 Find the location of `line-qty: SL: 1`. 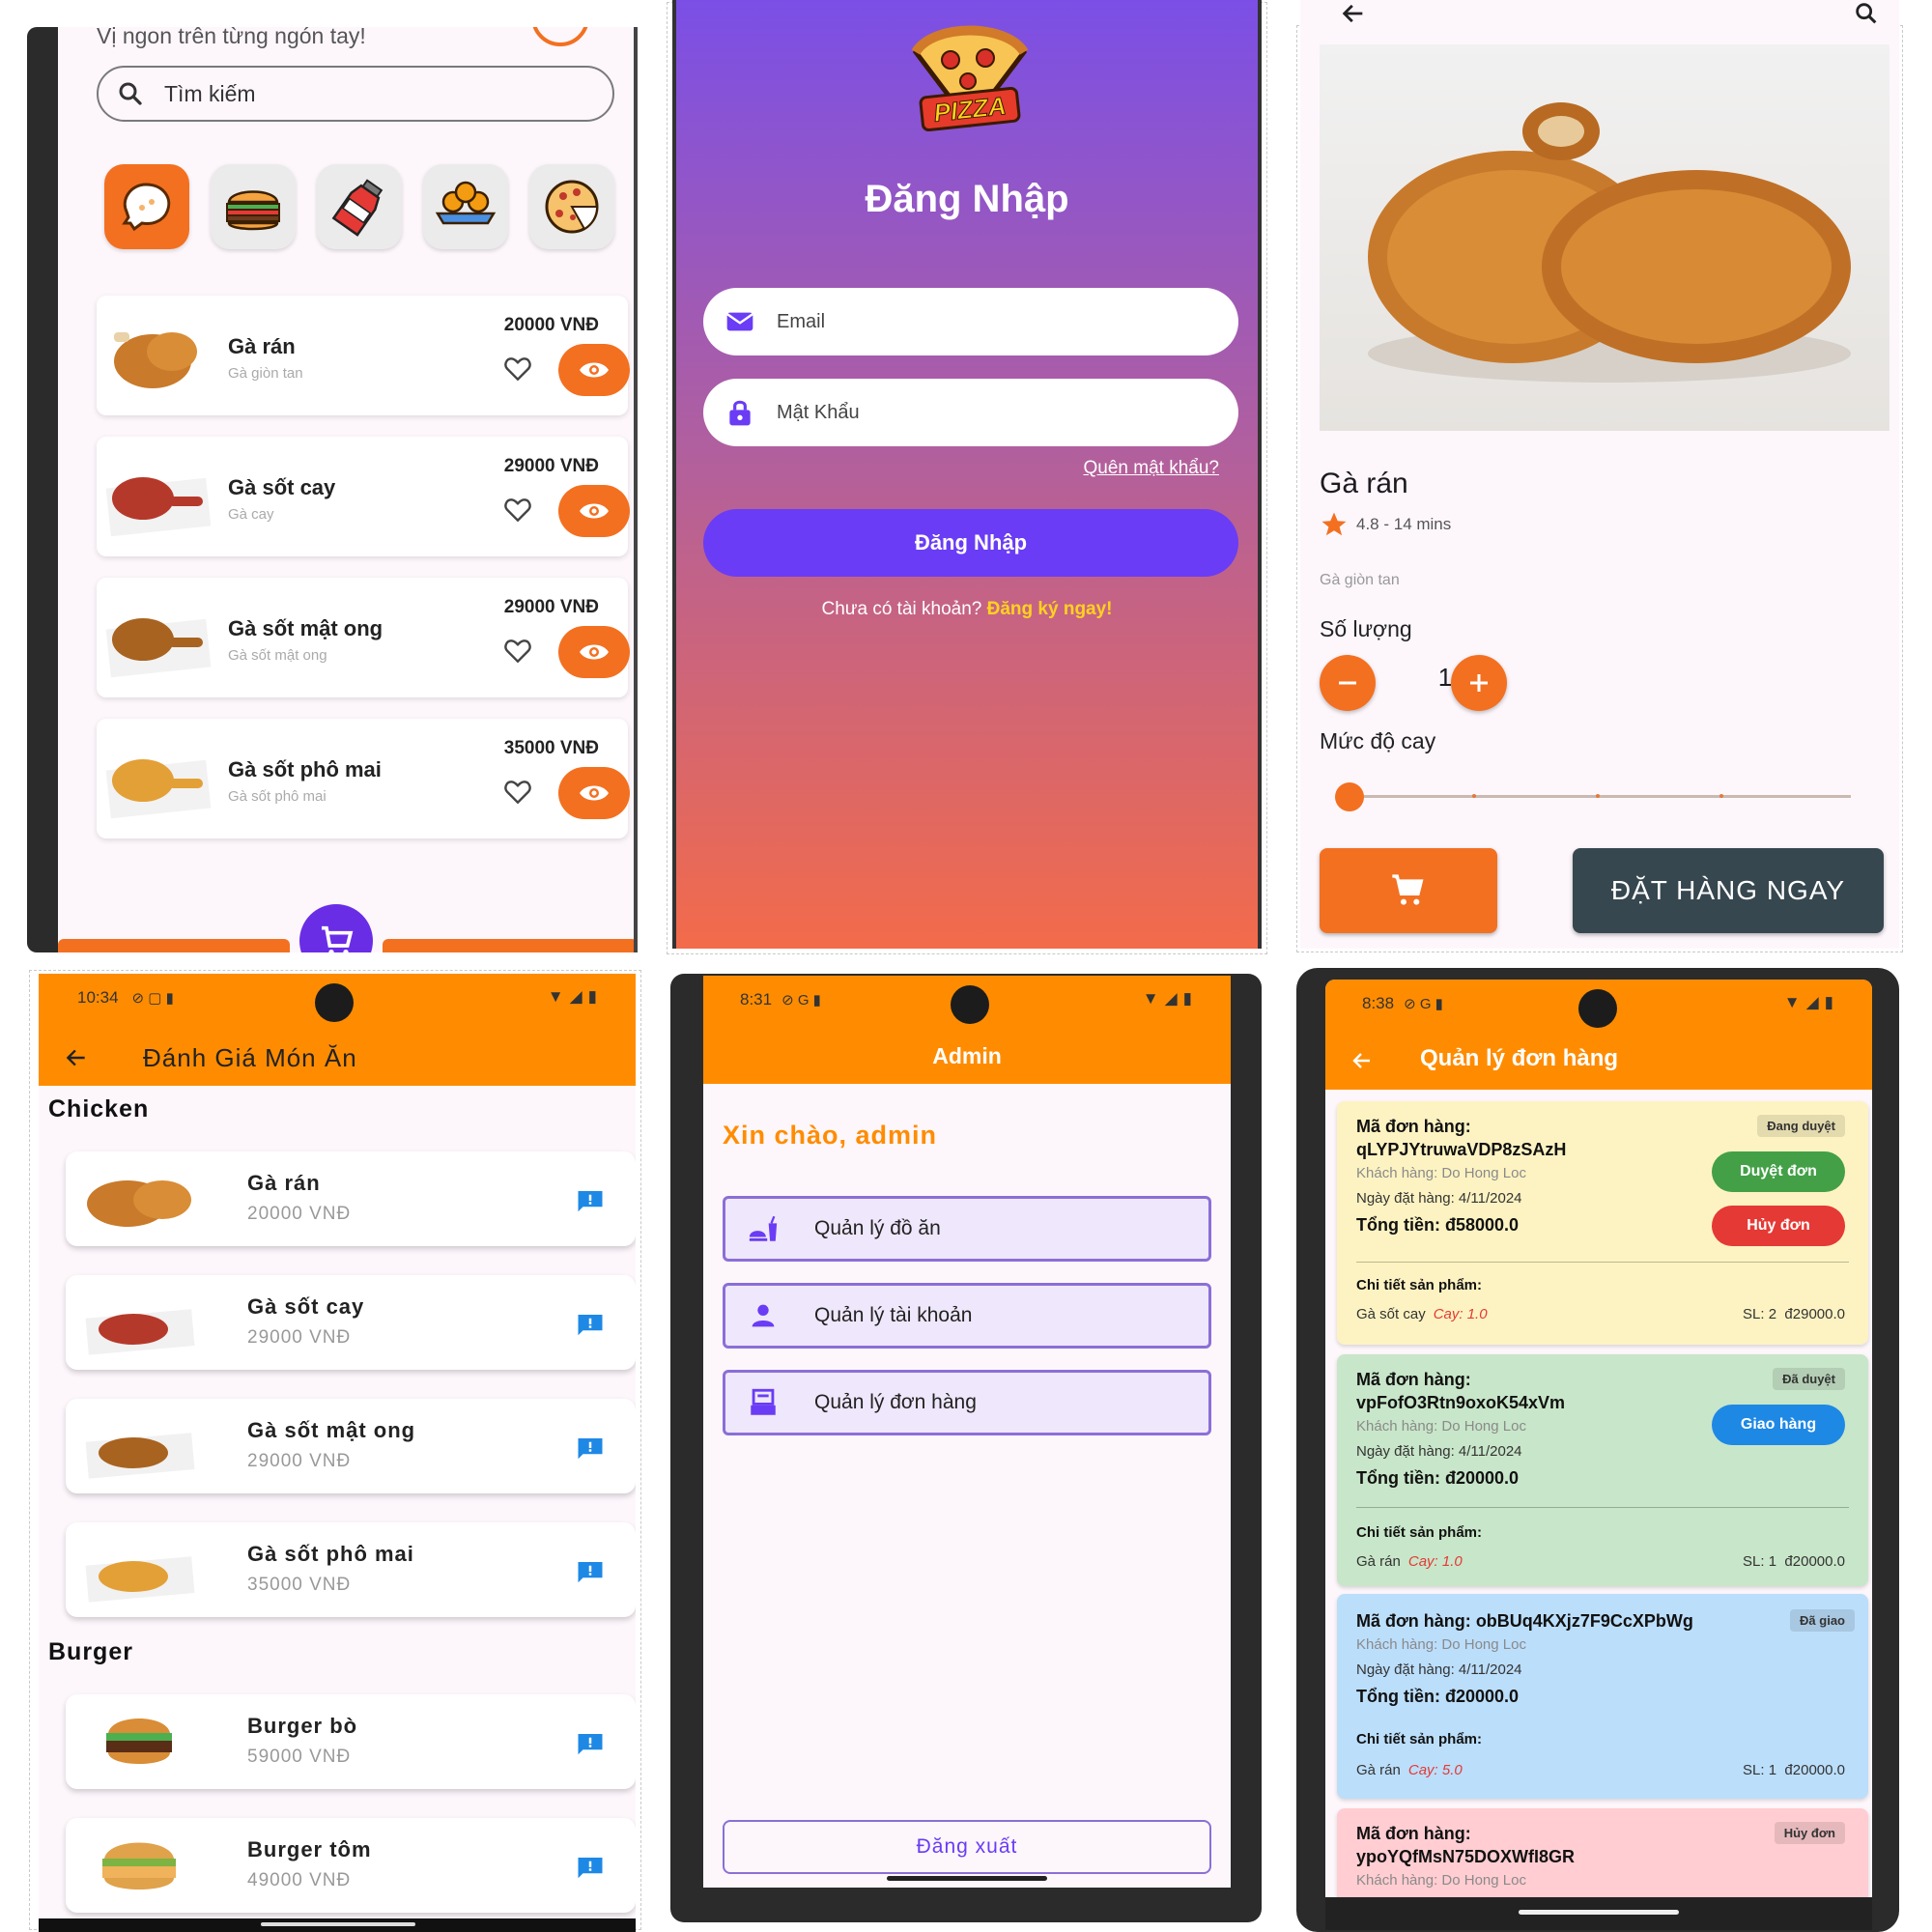

line-qty: SL: 1 is located at coordinates (1760, 1770).